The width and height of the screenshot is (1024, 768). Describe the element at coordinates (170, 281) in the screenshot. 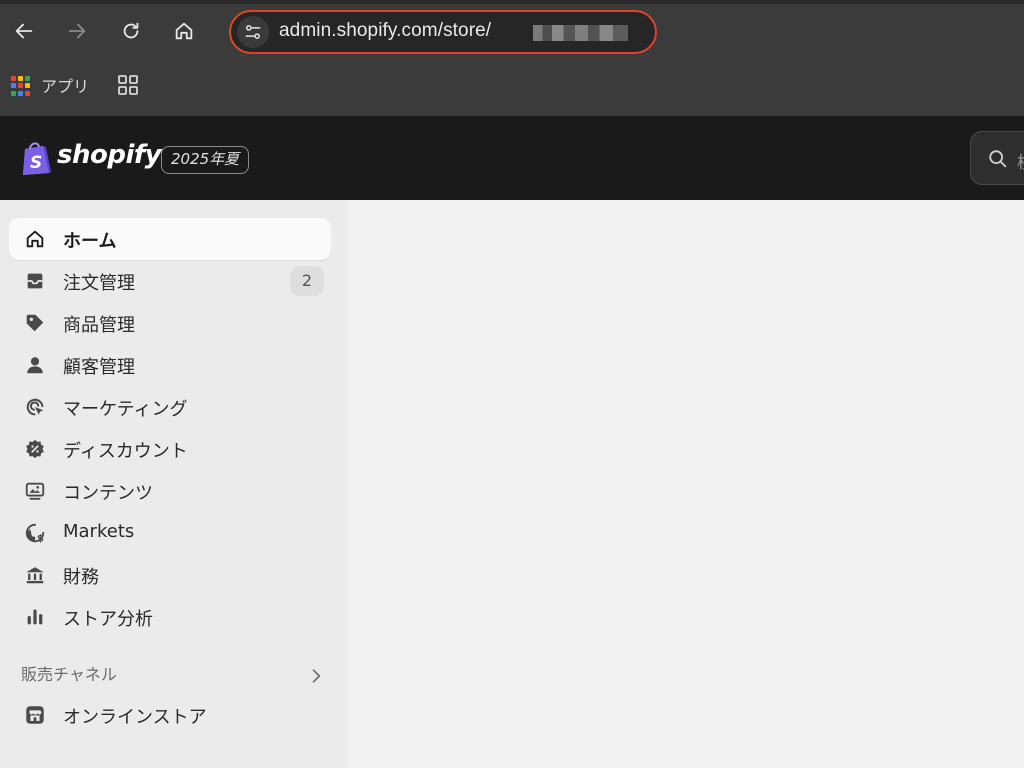

I see `sidebar-item-orders: 注文管理 2` at that location.